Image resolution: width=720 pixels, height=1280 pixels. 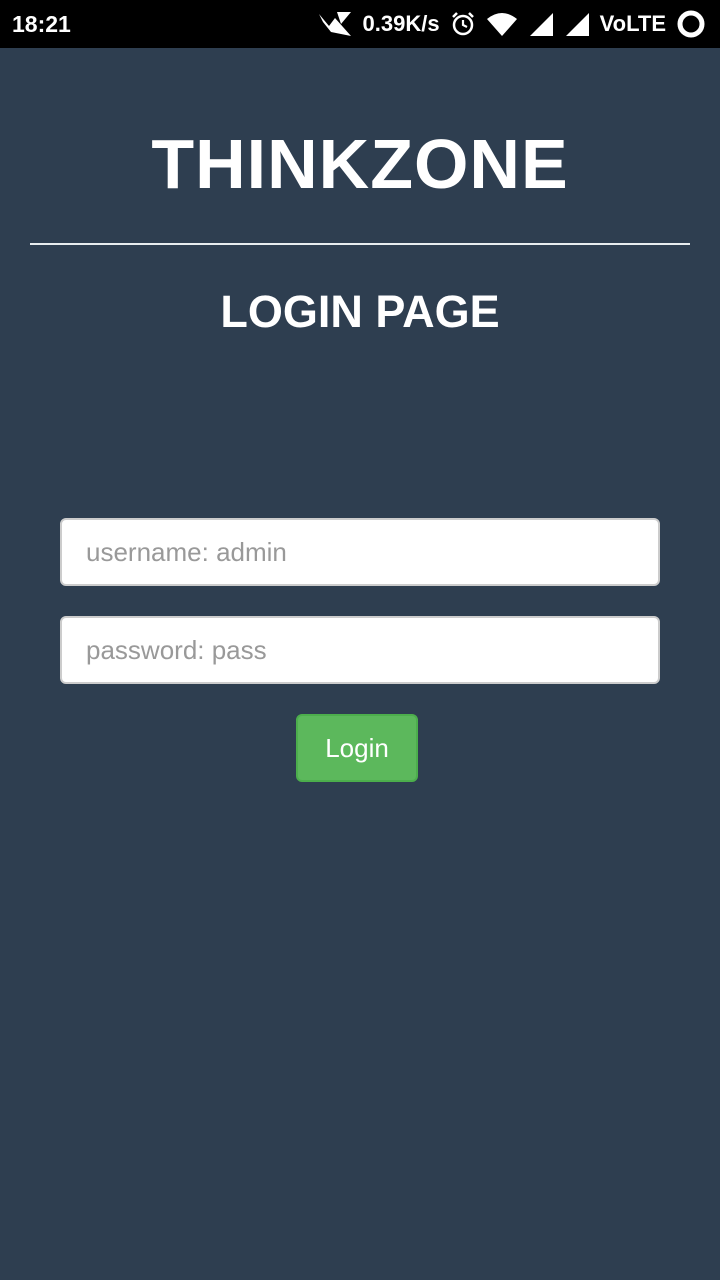 I want to click on net-speed: 0.39K/s, so click(x=401, y=23).